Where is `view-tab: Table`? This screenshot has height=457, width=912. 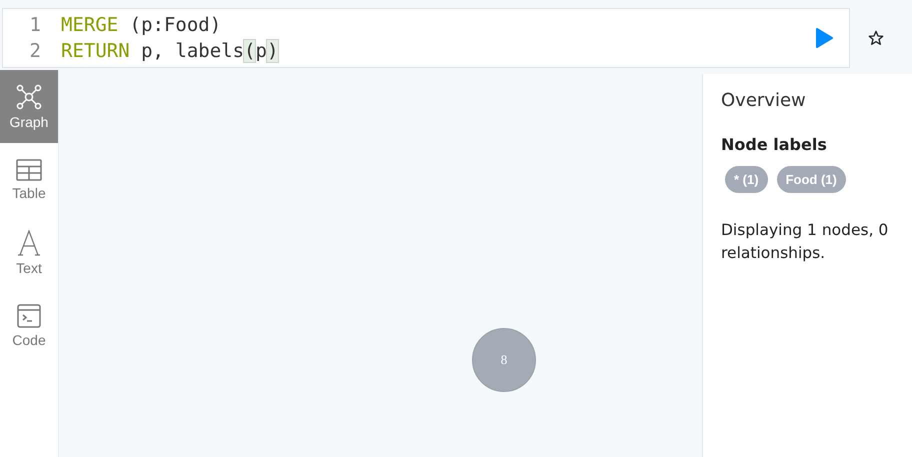
view-tab: Table is located at coordinates (29, 179).